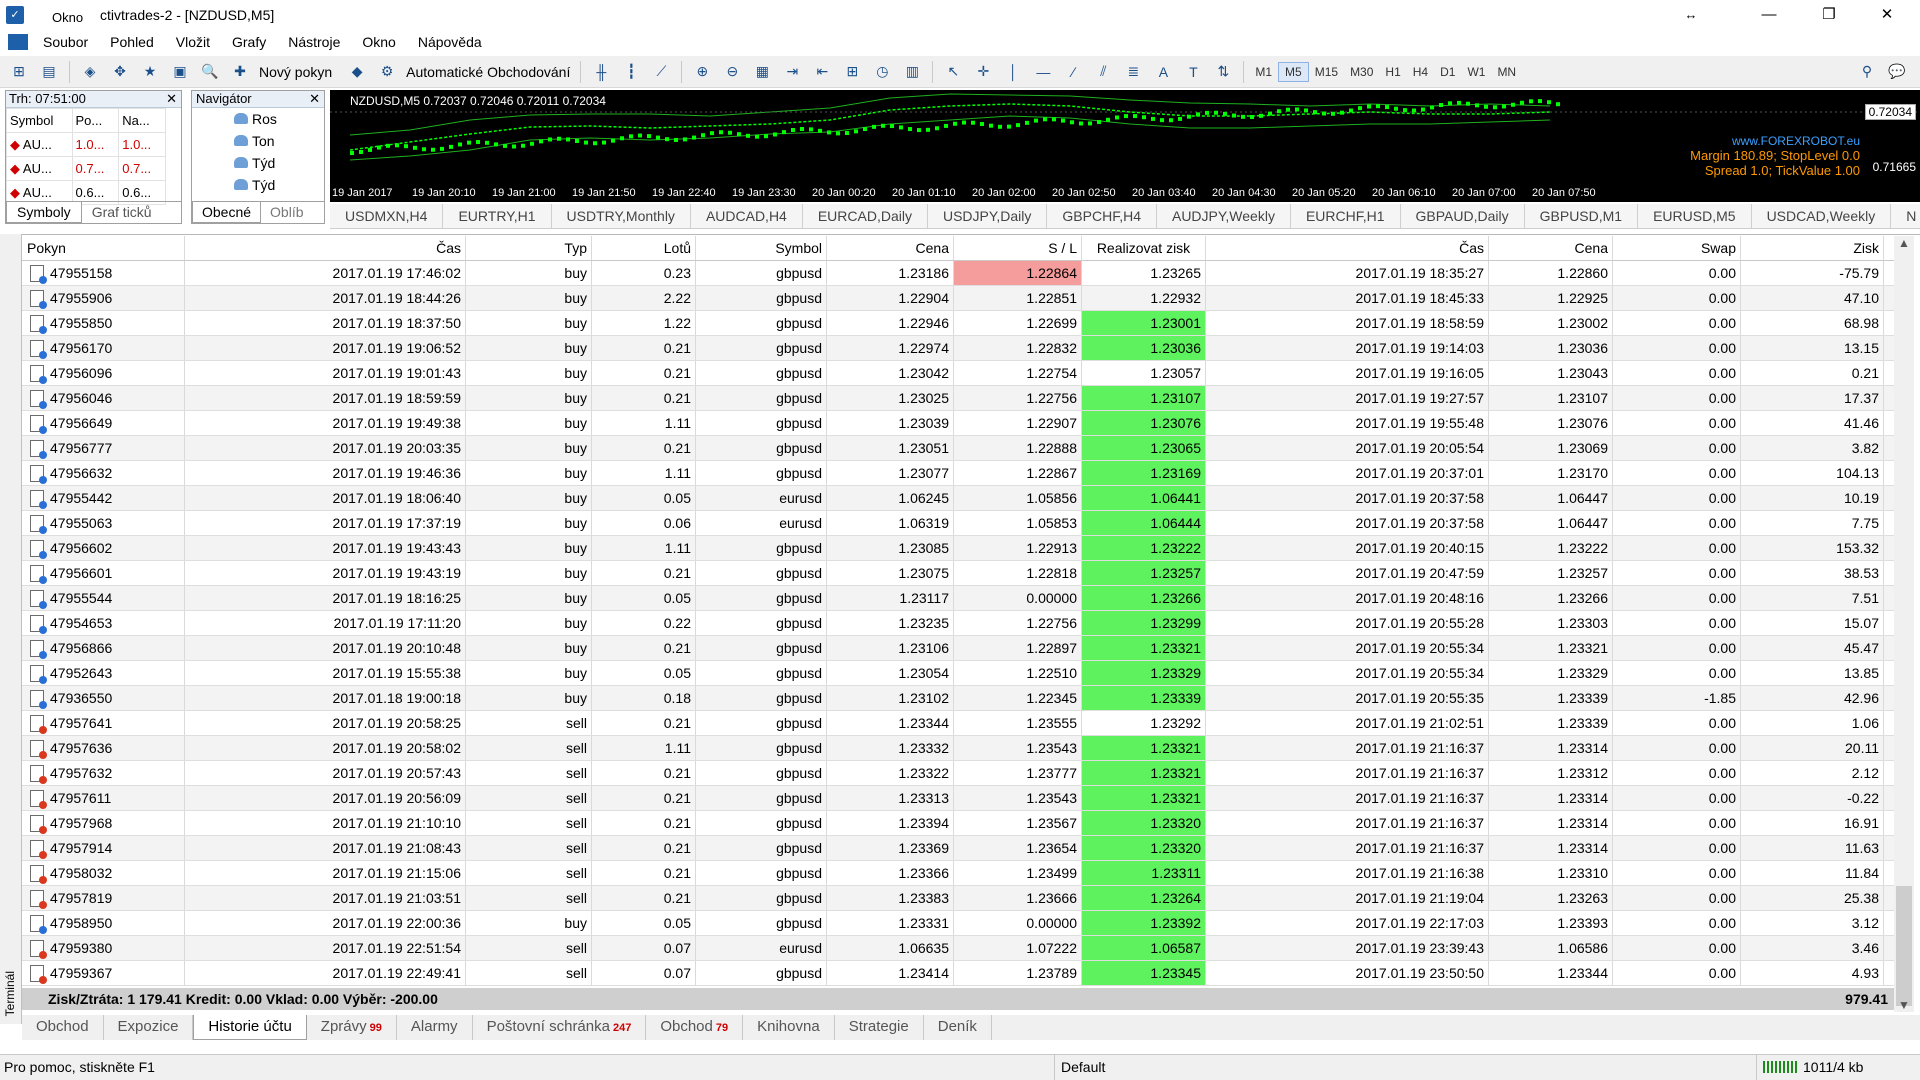 Image resolution: width=1920 pixels, height=1080 pixels. Describe the element at coordinates (387, 216) in the screenshot. I see `chart-tab: USDMXN,H4` at that location.